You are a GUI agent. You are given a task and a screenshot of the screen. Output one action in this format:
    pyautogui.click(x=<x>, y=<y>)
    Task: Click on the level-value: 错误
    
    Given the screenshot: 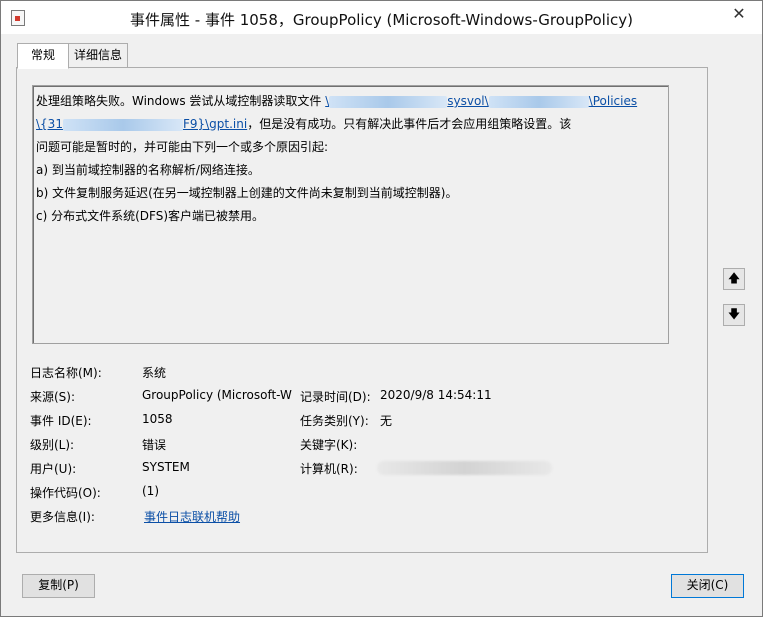 What is the action you would take?
    pyautogui.click(x=154, y=444)
    